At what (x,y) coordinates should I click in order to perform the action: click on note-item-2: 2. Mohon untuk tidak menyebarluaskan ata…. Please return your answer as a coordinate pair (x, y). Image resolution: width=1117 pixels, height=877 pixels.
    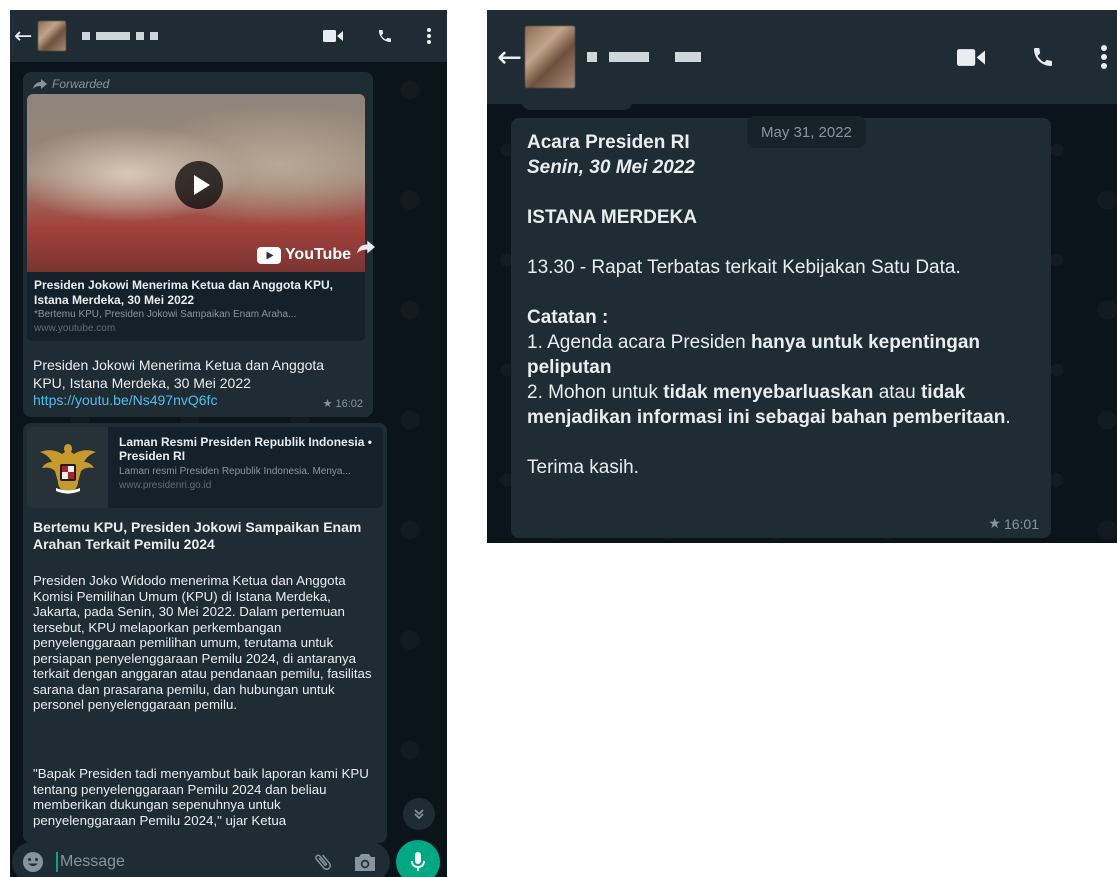
    Looking at the image, I should click on (784, 405).